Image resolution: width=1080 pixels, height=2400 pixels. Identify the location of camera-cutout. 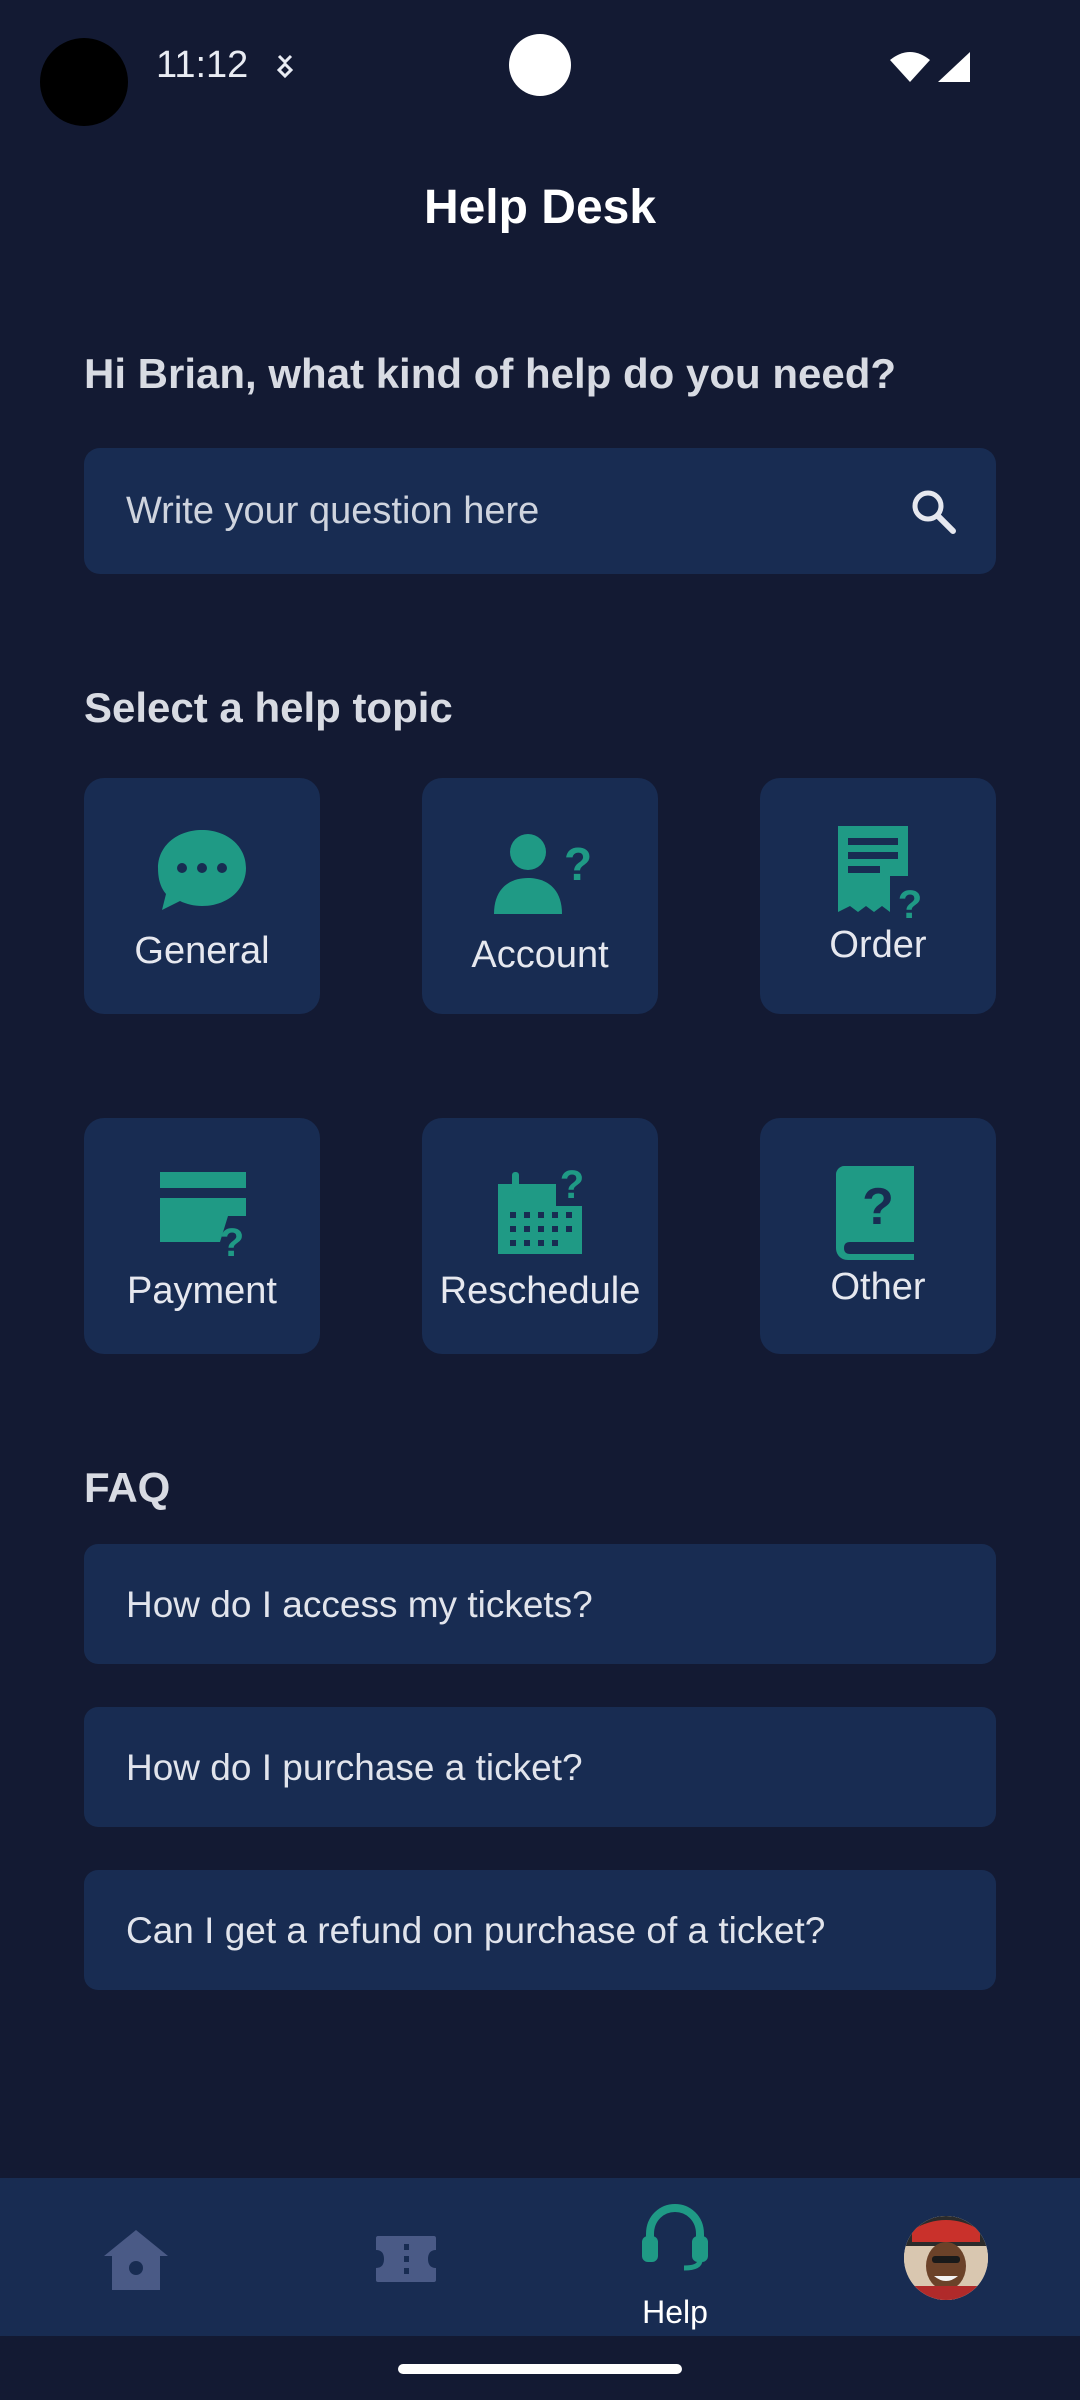
(540, 65).